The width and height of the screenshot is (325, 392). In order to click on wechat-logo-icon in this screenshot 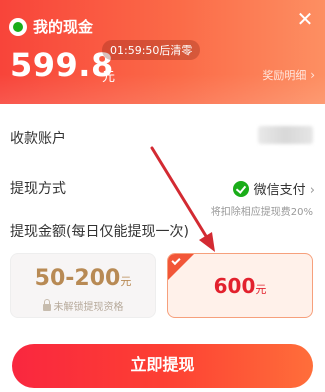, I will do `click(18, 26)`.